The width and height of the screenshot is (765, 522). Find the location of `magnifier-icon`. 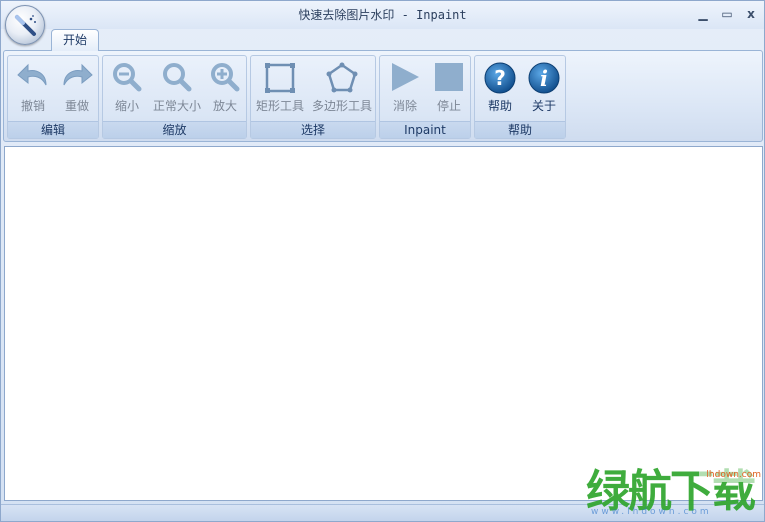

magnifier-icon is located at coordinates (177, 77).